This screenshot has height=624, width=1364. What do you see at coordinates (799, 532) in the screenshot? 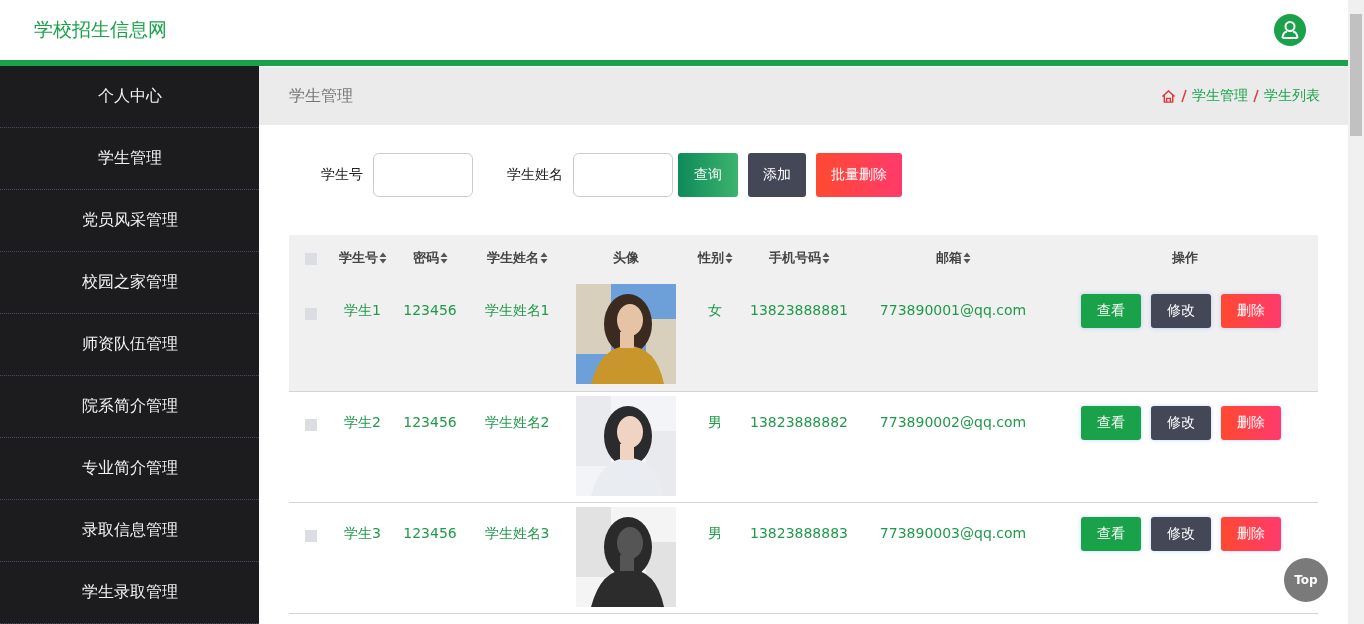
I see `table-cell: 13823888883` at bounding box center [799, 532].